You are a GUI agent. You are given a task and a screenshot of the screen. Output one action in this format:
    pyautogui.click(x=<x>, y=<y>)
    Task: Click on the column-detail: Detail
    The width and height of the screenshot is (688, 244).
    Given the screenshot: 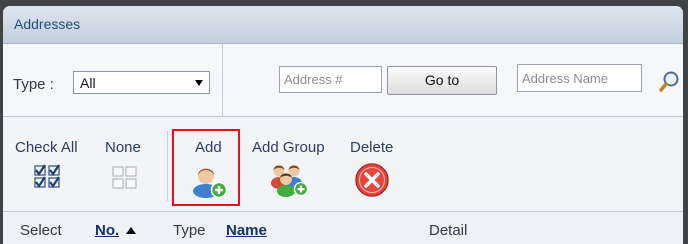 What is the action you would take?
    pyautogui.click(x=448, y=230)
    